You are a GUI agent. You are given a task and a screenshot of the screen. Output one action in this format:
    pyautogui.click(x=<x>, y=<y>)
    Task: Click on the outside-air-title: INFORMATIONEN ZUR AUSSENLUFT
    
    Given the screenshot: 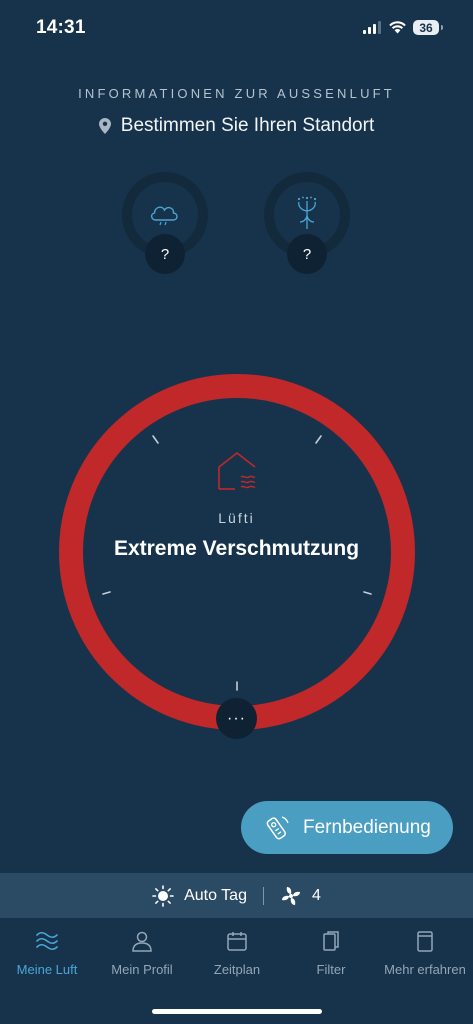 What is the action you would take?
    pyautogui.click(x=236, y=93)
    